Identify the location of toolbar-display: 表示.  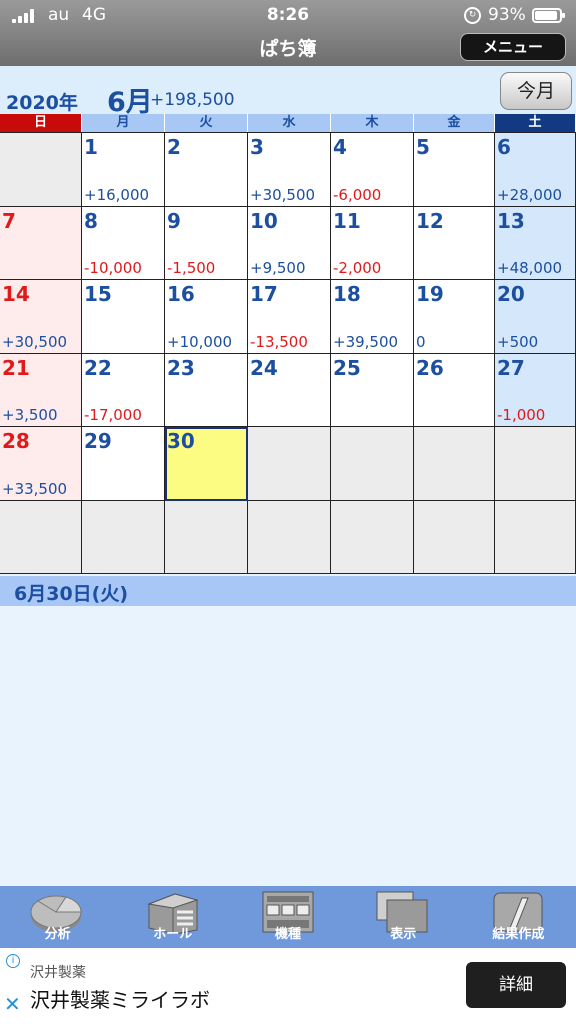
(403, 917).